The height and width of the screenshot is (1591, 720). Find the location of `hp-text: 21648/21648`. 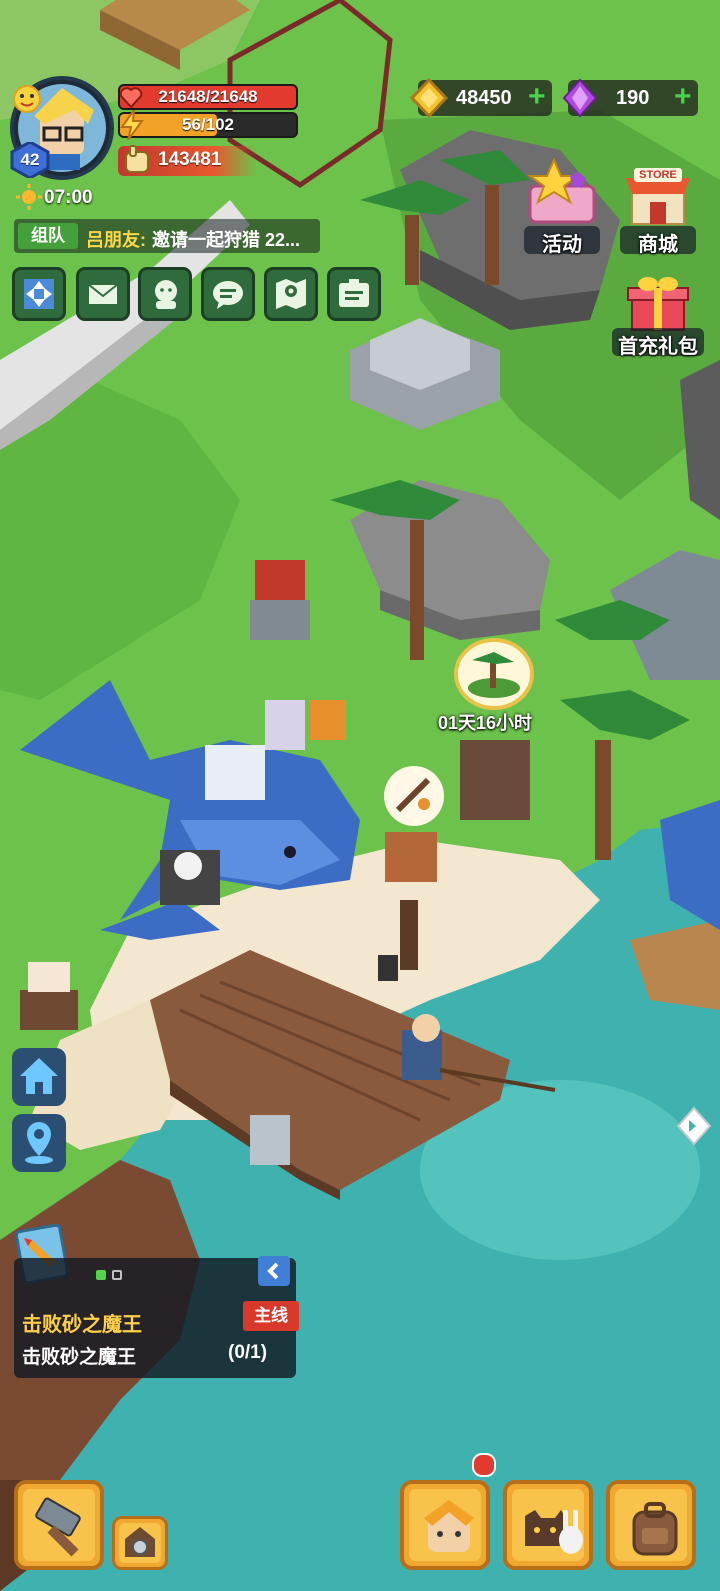

hp-text: 21648/21648 is located at coordinates (208, 96).